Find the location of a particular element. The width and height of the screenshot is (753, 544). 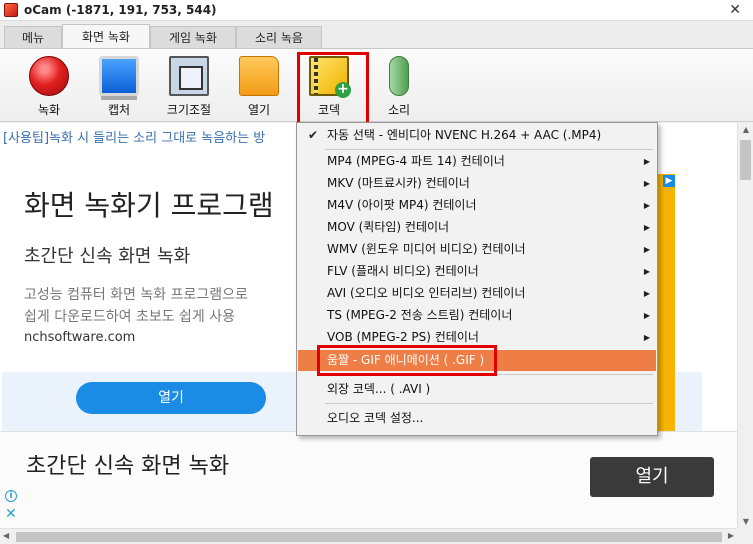

menu-item-mov: MOV (퀵타임) 컨테이너 ▶ is located at coordinates (477, 227).